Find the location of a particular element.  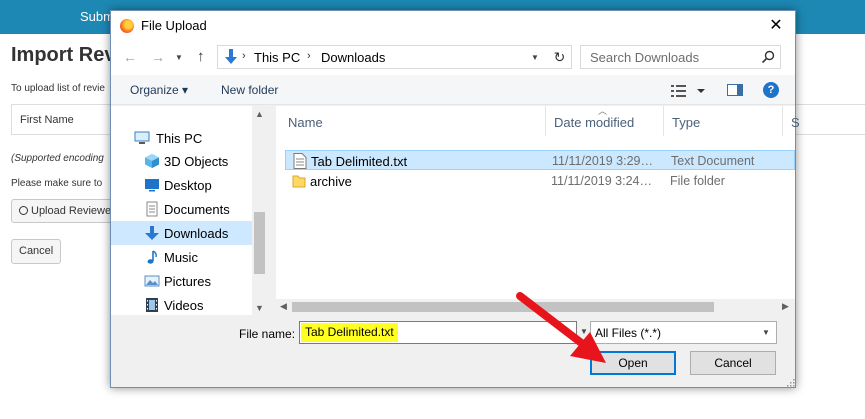

help-icon: ? is located at coordinates (771, 90).